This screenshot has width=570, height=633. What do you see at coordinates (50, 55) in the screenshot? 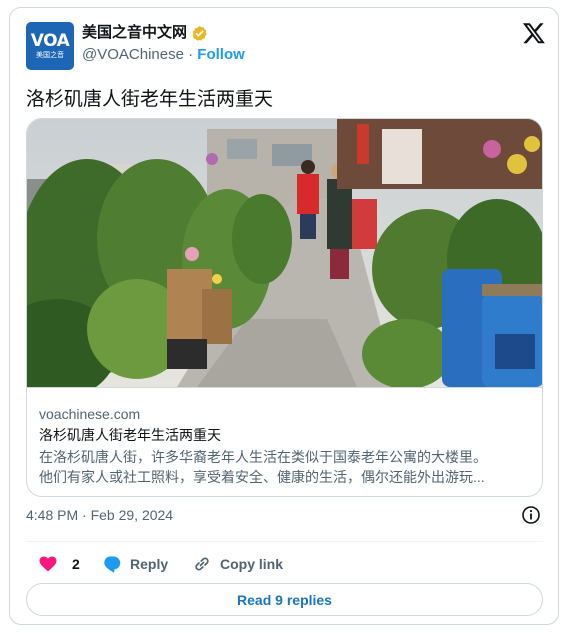
I see `avatar-sub: 美国之音` at bounding box center [50, 55].